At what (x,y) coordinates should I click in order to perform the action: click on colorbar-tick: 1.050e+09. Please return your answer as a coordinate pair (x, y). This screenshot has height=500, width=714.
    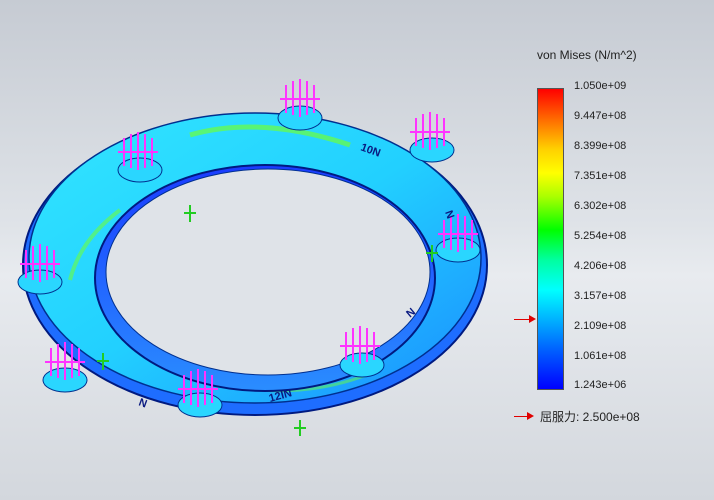
    Looking at the image, I should click on (600, 86).